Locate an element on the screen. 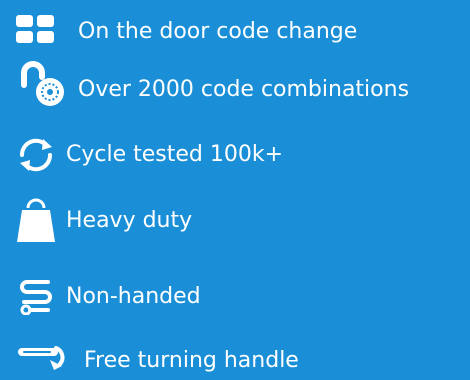  feature-label-cycle-tested: Cycle tested 100k+ is located at coordinates (175, 154).